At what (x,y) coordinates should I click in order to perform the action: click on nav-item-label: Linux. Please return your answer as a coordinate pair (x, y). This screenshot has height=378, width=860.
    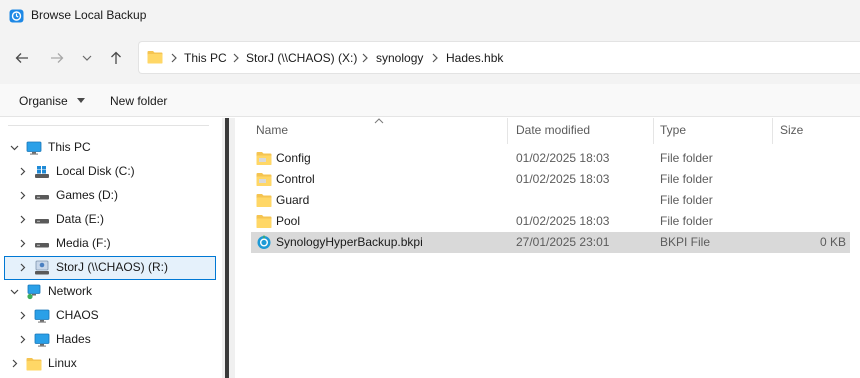
    Looking at the image, I should click on (62, 363).